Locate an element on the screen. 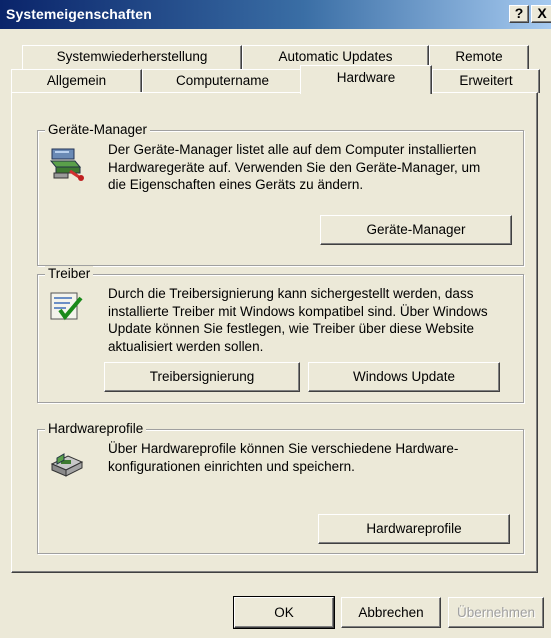 This screenshot has width=551, height=638. button-label: Geräte-Manager is located at coordinates (416, 229).